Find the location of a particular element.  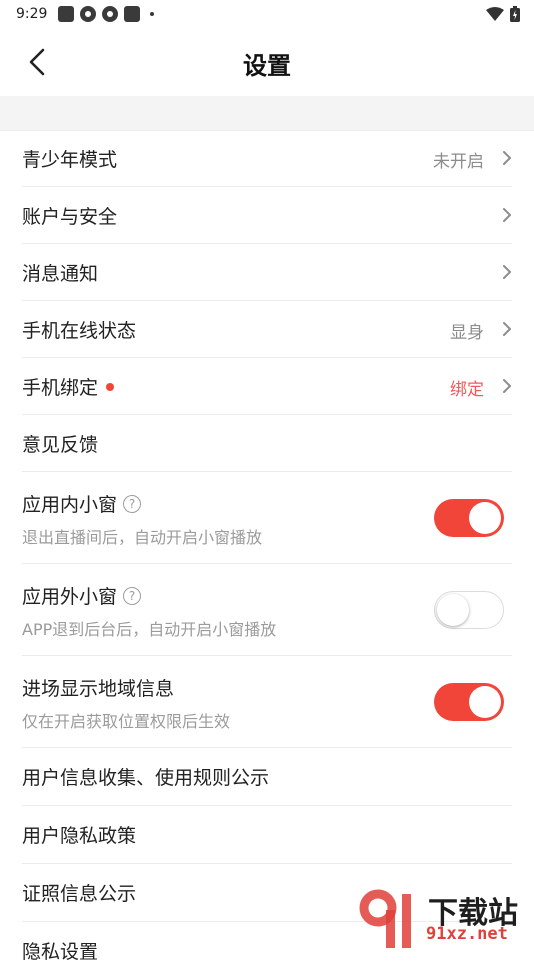

section-divider is located at coordinates (267, 113).